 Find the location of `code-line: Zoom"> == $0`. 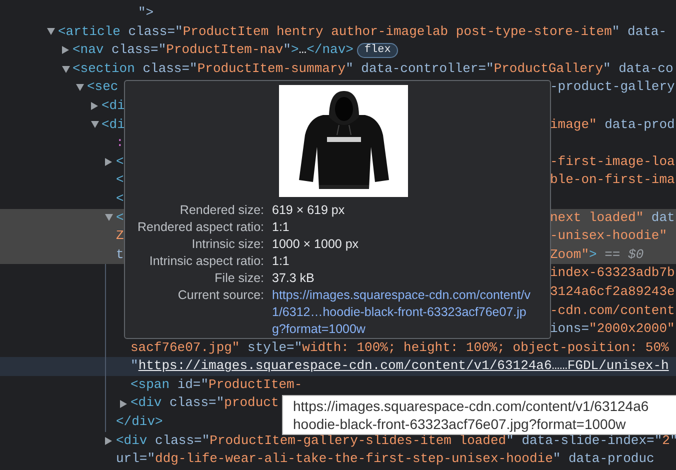

code-line: Zoom"> == $0 is located at coordinates (597, 255).